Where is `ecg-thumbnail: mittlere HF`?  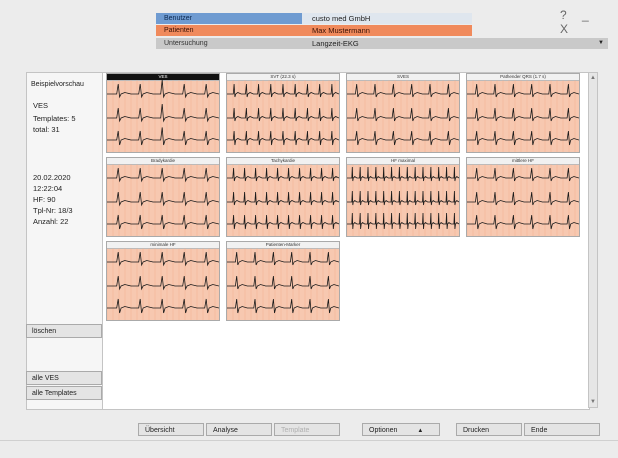 ecg-thumbnail: mittlere HF is located at coordinates (523, 197).